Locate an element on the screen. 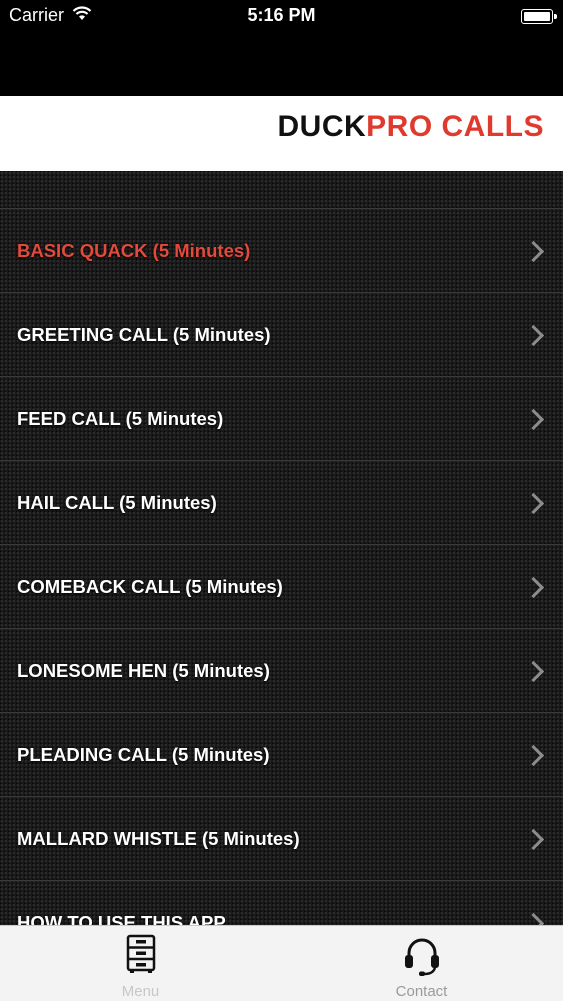  headset-icon is located at coordinates (421, 957).